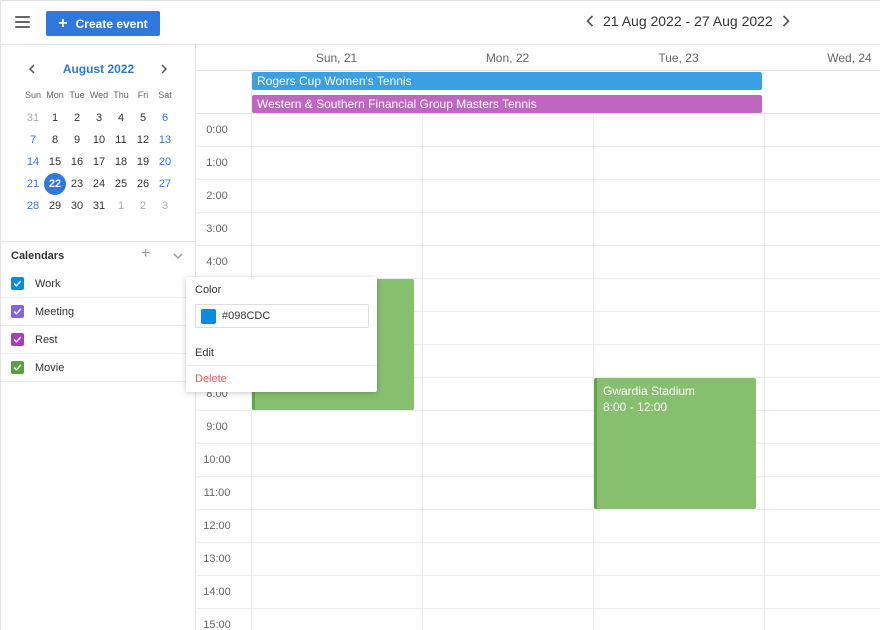 Image resolution: width=880 pixels, height=630 pixels. I want to click on mini-calendar-day: 28, so click(33, 206).